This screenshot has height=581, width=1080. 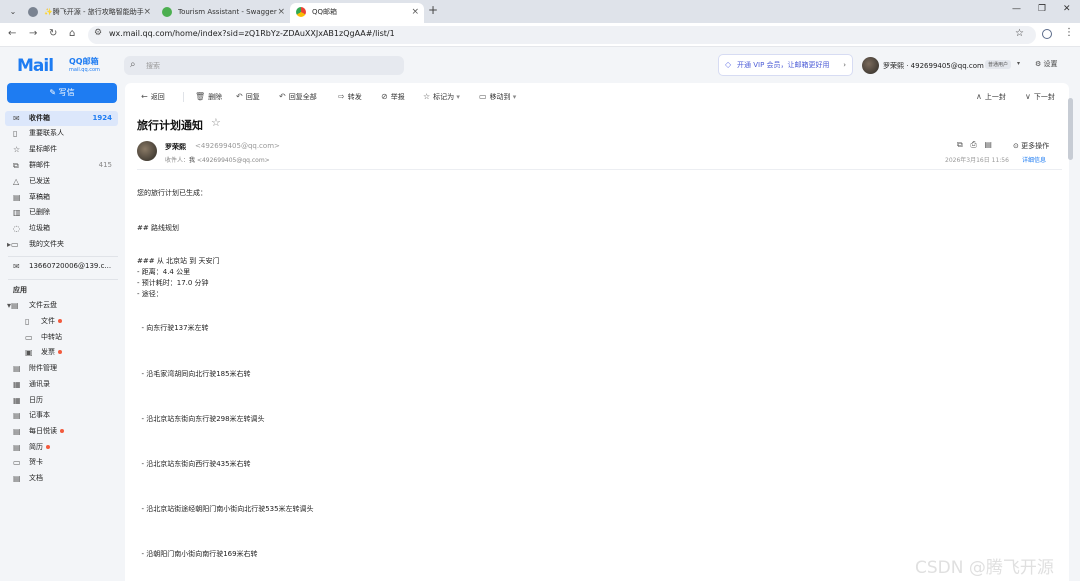 I want to click on body-line: - 沿毛家湾胡同向北行驶185米右转, so click(x=194, y=374).